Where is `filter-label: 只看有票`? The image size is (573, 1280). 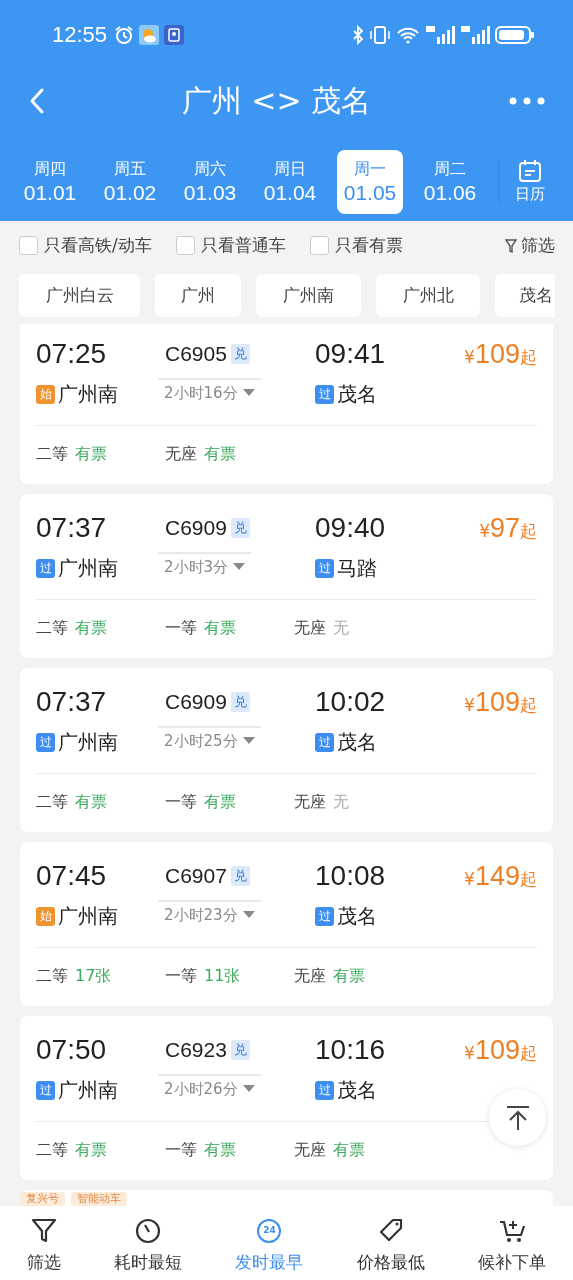
filter-label: 只看有票 is located at coordinates (368, 245).